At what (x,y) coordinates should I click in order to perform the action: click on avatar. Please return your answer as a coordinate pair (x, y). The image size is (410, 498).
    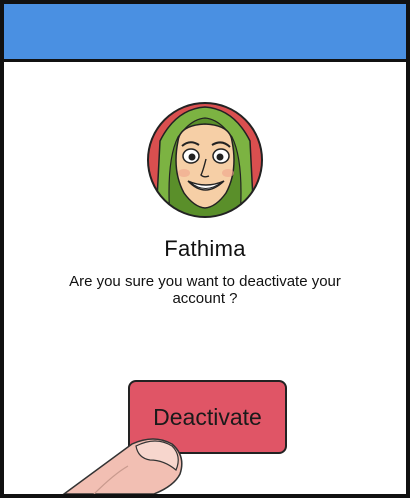
    Looking at the image, I should click on (205, 160).